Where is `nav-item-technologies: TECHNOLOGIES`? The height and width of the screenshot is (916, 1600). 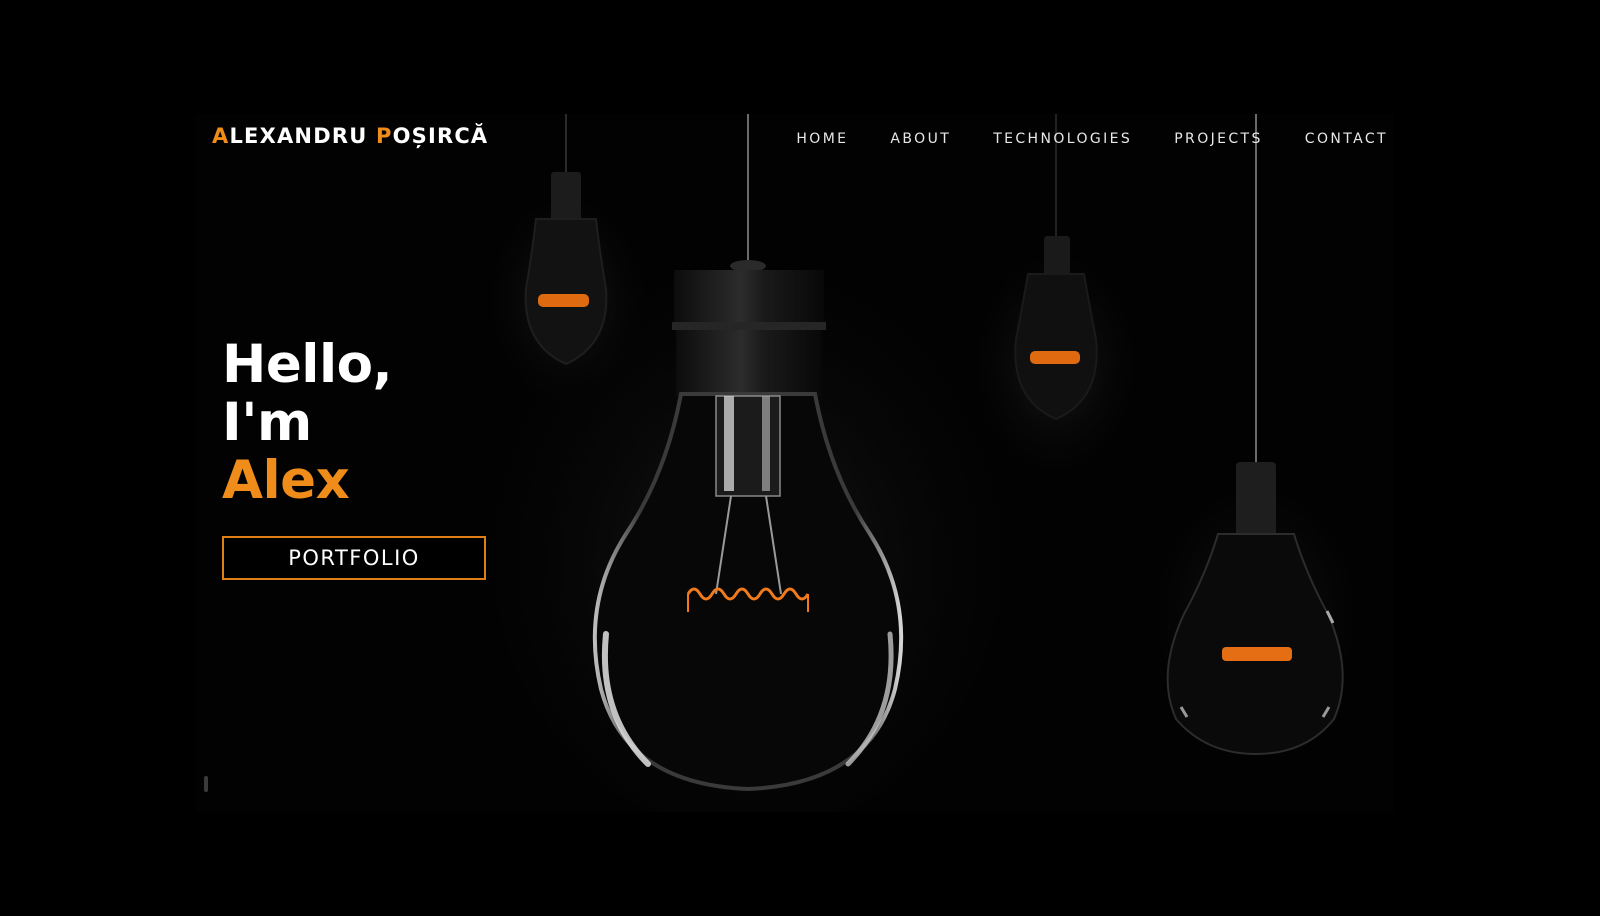
nav-item-technologies: TECHNOLOGIES is located at coordinates (1062, 139).